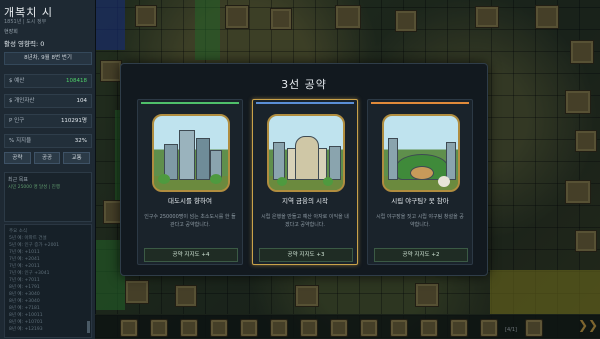 Image resolution: width=600 pixels, height=339 pixels. What do you see at coordinates (48, 141) in the screenshot?
I see `stat-approval: % 지지율 32%` at bounding box center [48, 141].